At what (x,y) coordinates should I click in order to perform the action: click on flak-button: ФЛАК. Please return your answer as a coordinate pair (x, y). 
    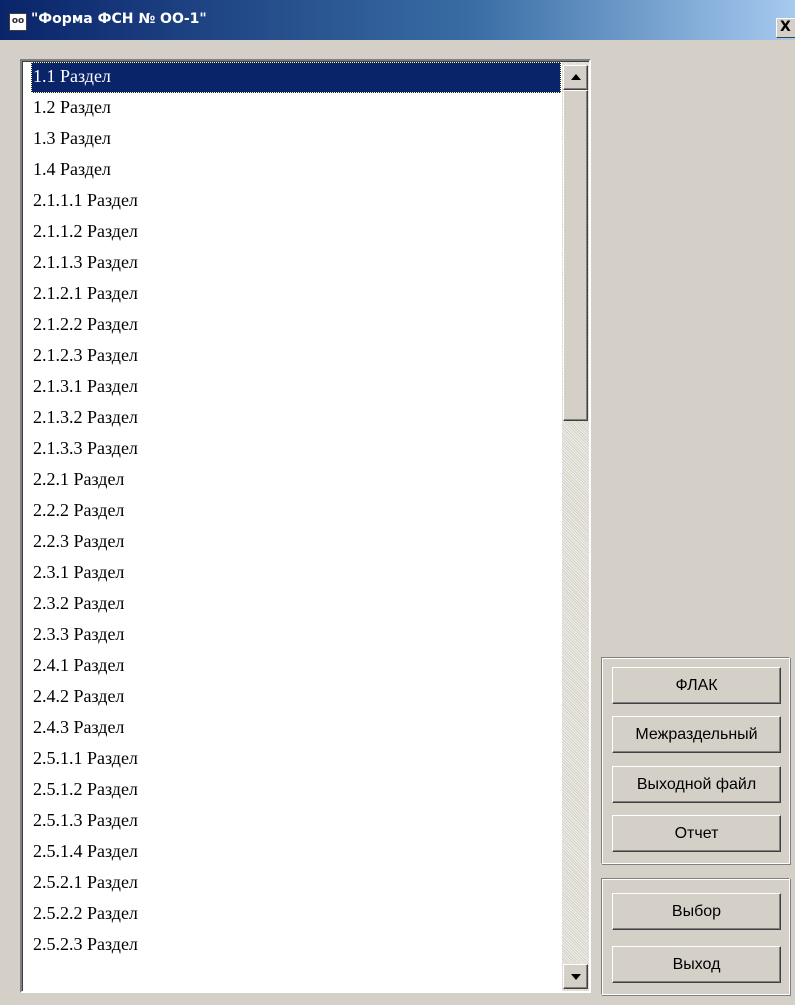
    Looking at the image, I should click on (696, 685).